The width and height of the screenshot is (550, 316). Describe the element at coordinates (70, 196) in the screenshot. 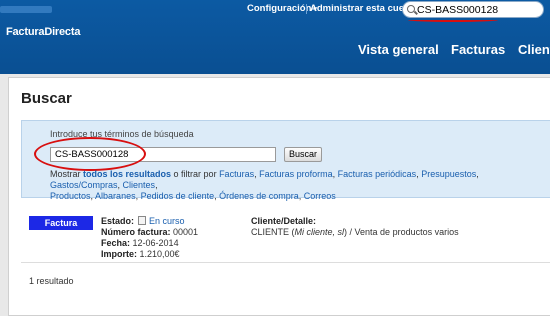

I see `filter-productos: Productos` at that location.